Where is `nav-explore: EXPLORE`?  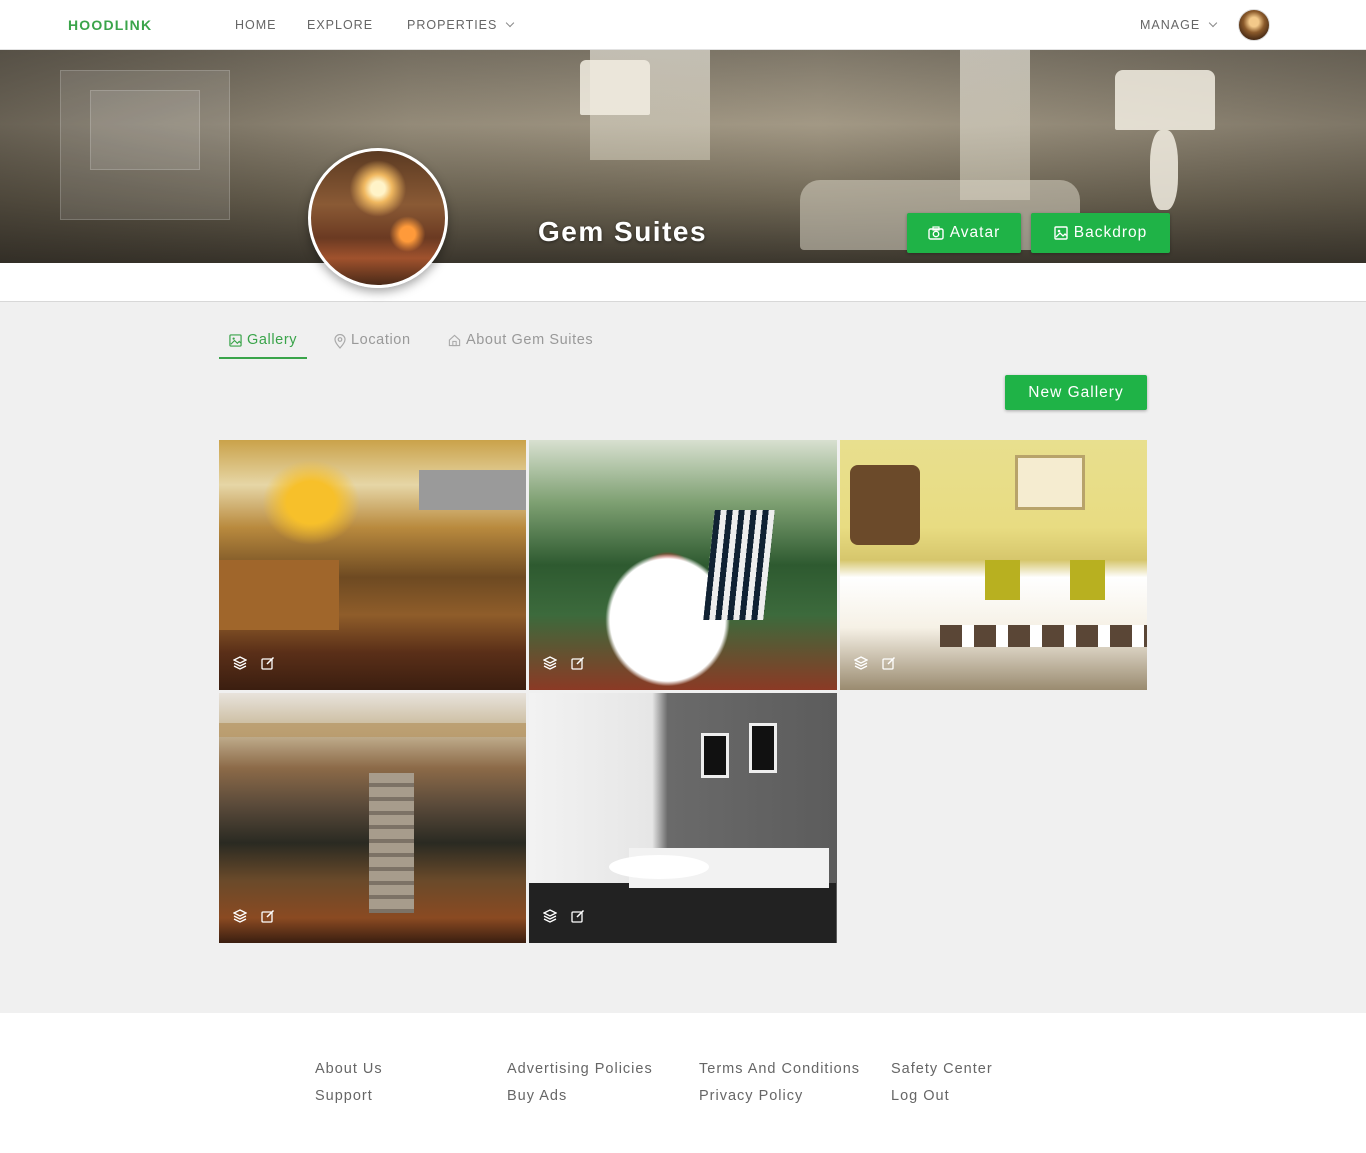
nav-explore: EXPLORE is located at coordinates (340, 25).